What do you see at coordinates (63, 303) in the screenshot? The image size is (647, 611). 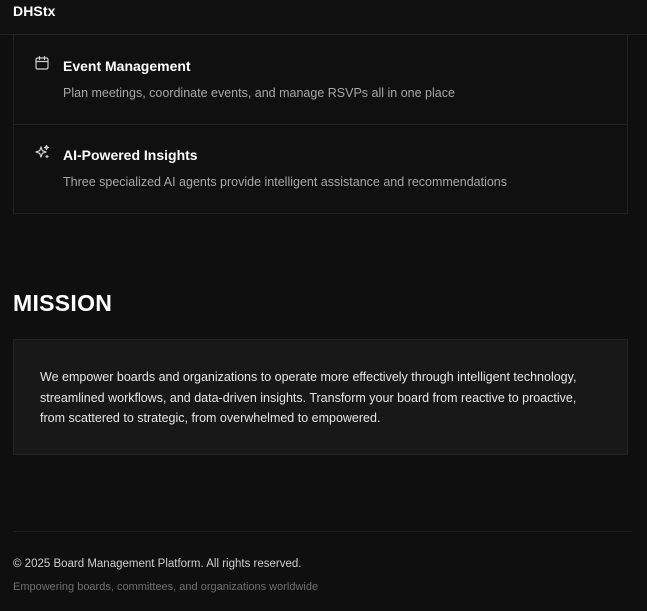 I see `mission-heading: MISSION` at bounding box center [63, 303].